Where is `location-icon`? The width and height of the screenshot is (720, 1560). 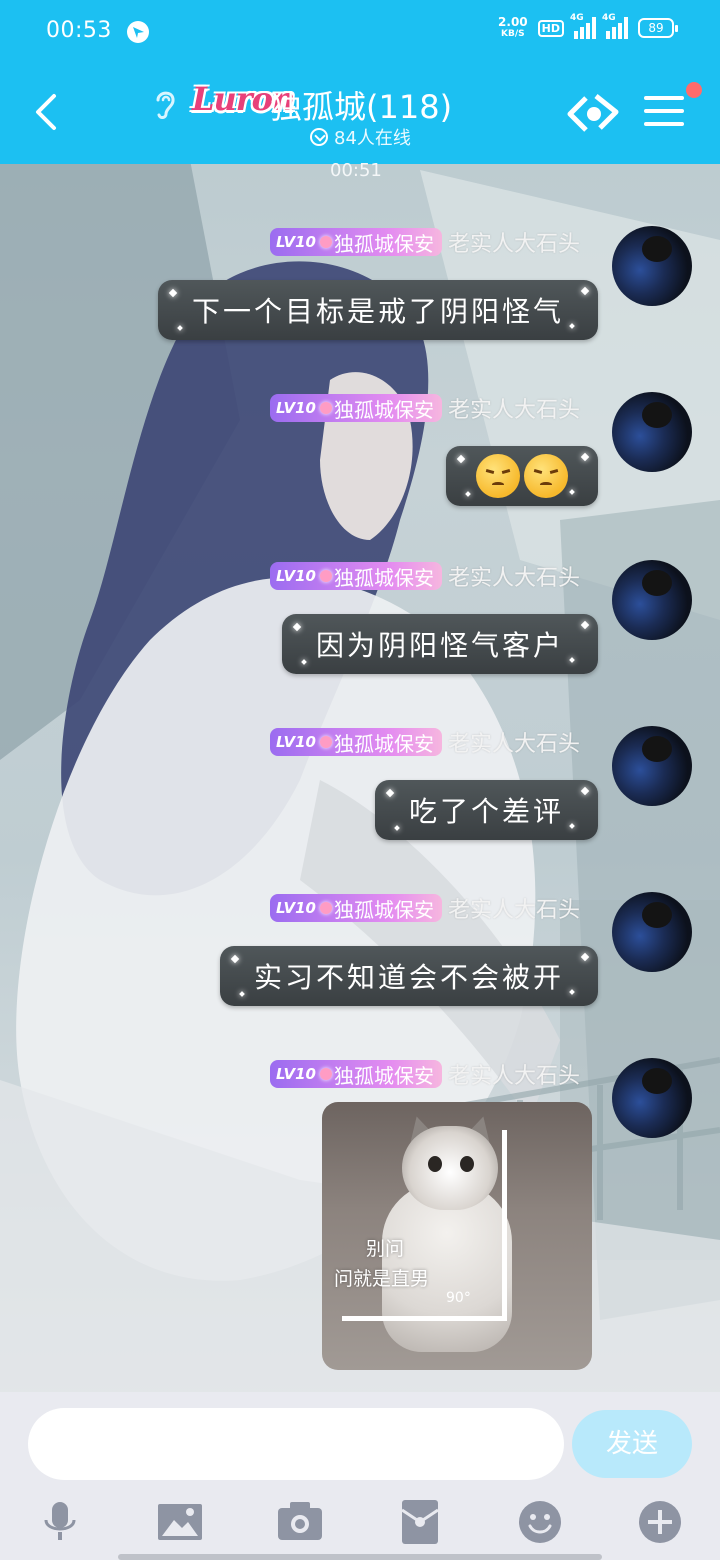 location-icon is located at coordinates (138, 32).